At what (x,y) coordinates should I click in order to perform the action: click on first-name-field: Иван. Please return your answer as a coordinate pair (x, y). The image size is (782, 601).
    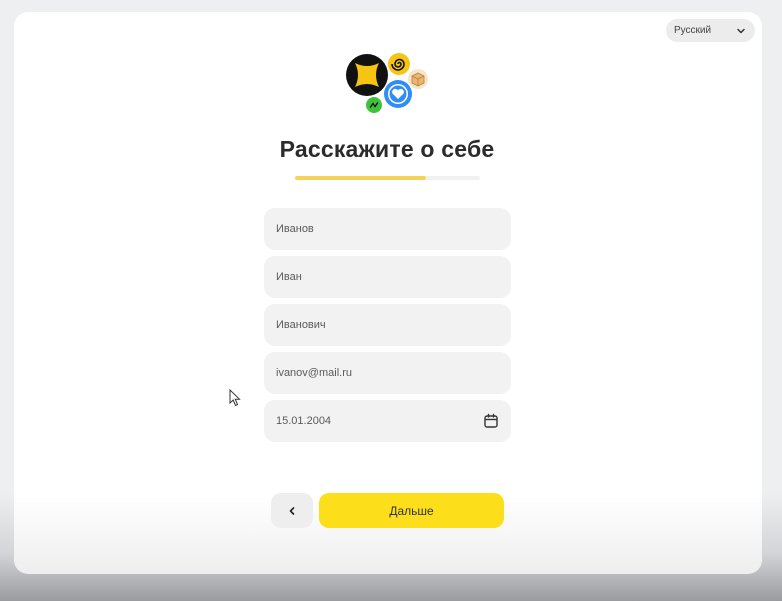
    Looking at the image, I should click on (387, 277).